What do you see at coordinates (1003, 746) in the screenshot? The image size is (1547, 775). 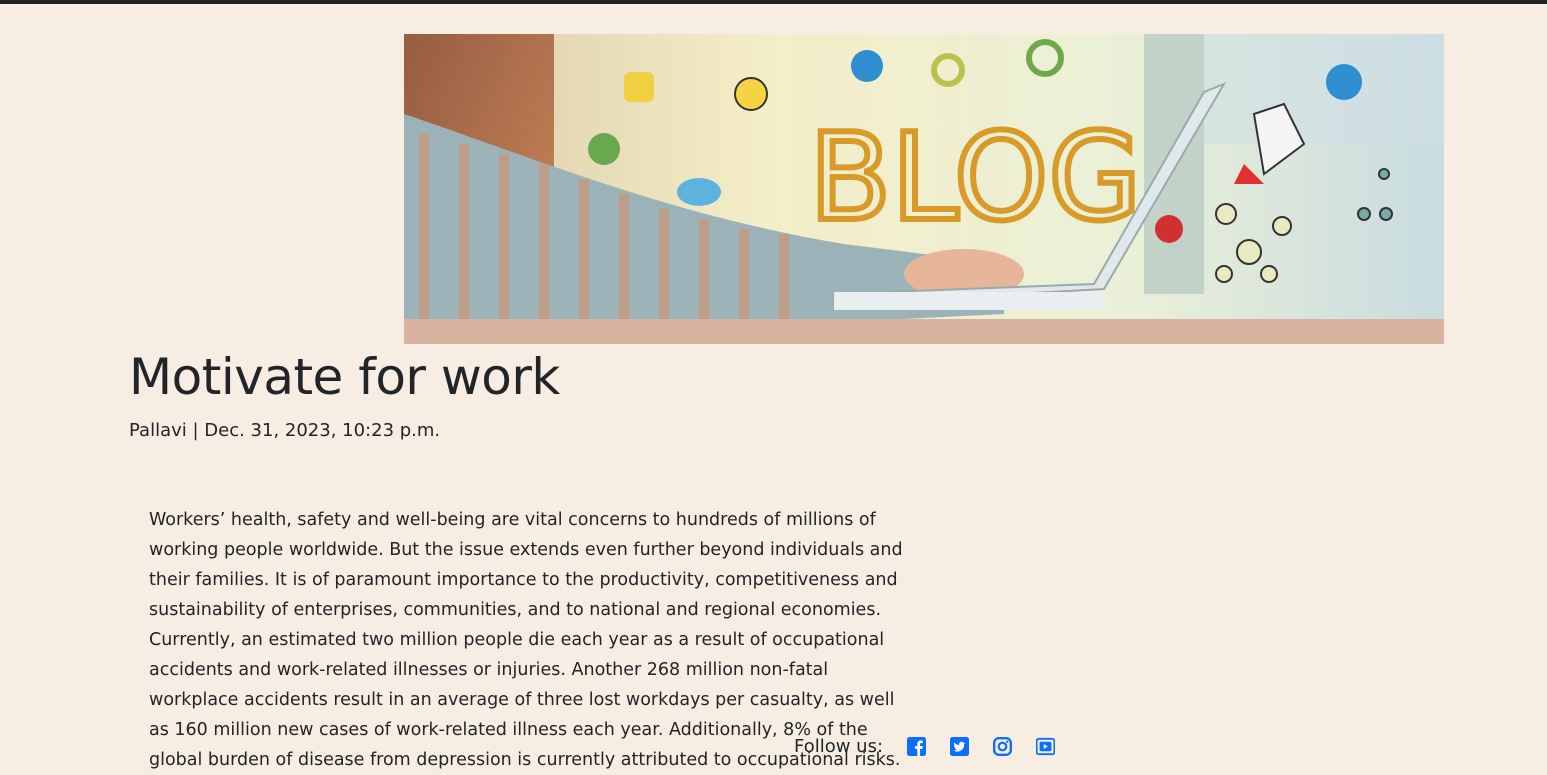 I see `instagram-icon` at bounding box center [1003, 746].